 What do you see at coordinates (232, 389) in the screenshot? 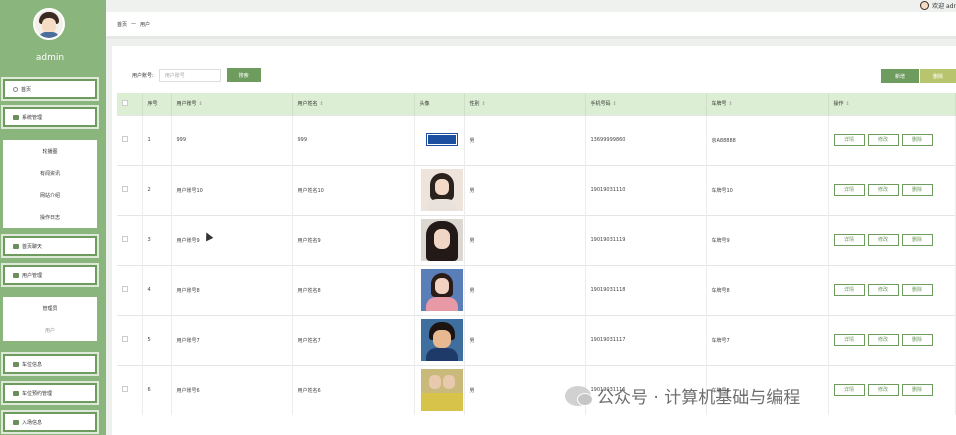
I see `cell-account: 用户账号6` at bounding box center [232, 389].